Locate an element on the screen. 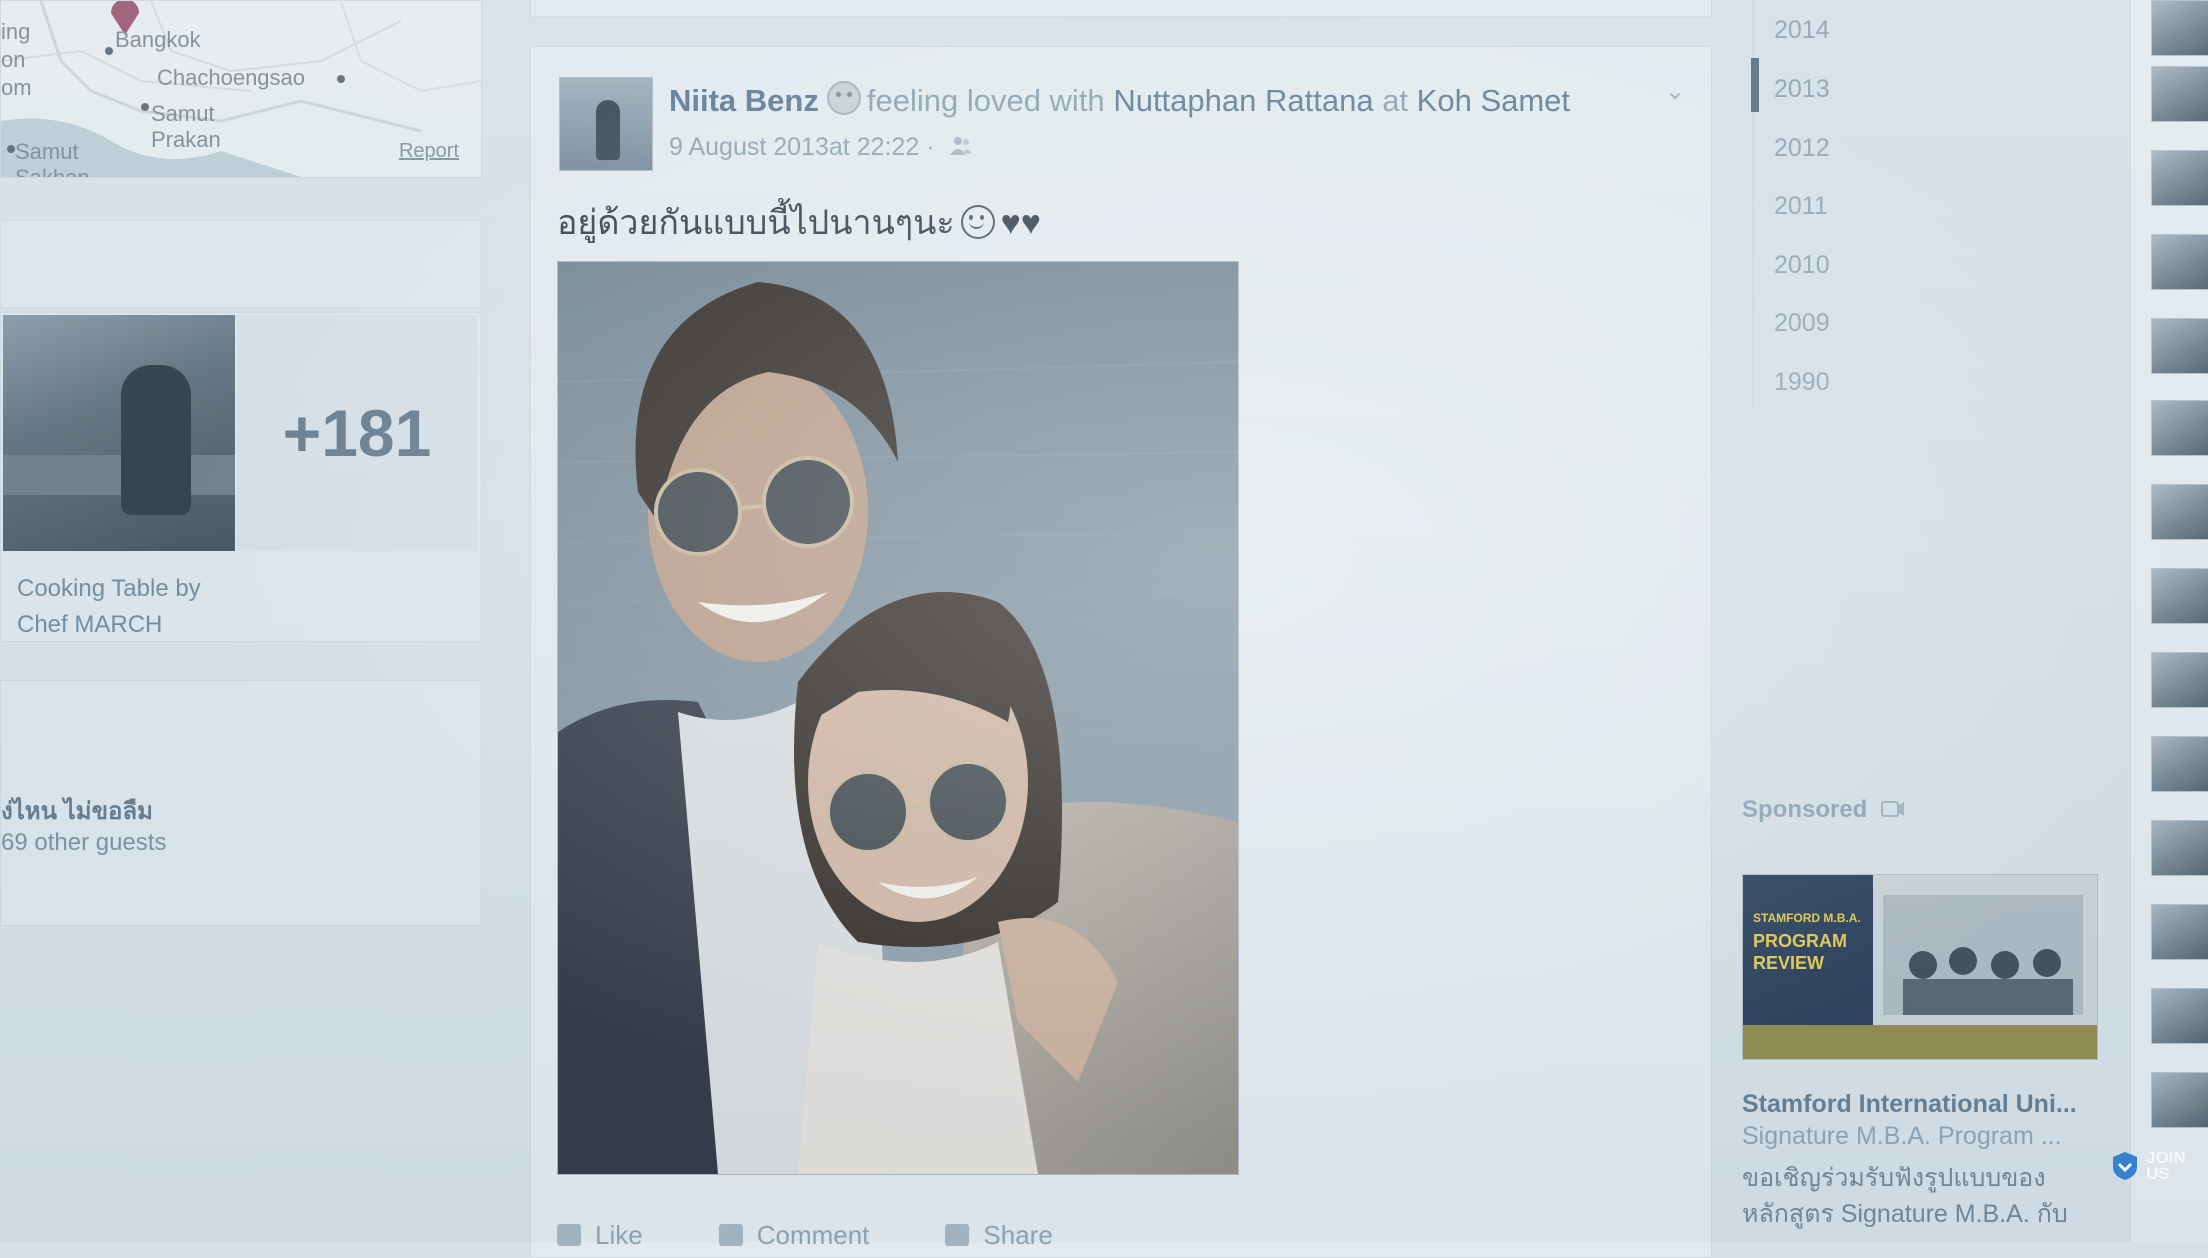 The height and width of the screenshot is (1258, 2208). ad-image-caption: STAMFORD M.B.A. PROGRAM REVIEW is located at coordinates (1808, 942).